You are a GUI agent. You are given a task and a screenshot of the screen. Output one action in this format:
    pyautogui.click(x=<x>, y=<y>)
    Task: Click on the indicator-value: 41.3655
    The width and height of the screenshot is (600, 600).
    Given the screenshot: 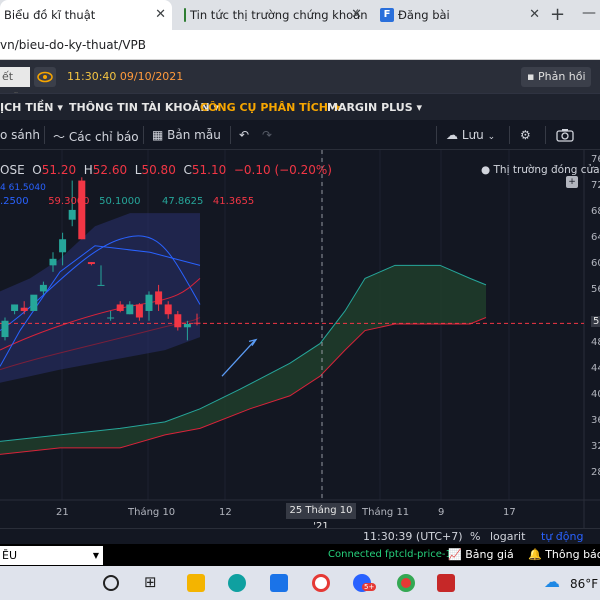 What is the action you would take?
    pyautogui.click(x=233, y=201)
    